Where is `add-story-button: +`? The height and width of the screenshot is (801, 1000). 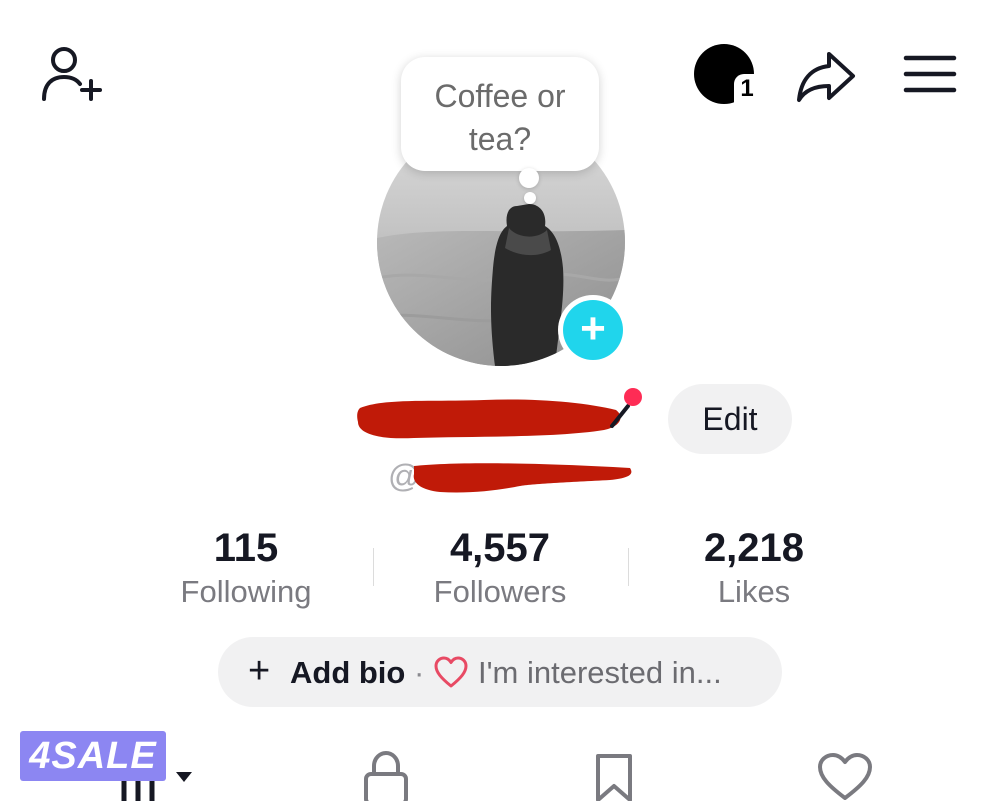
add-story-button: + is located at coordinates (593, 330).